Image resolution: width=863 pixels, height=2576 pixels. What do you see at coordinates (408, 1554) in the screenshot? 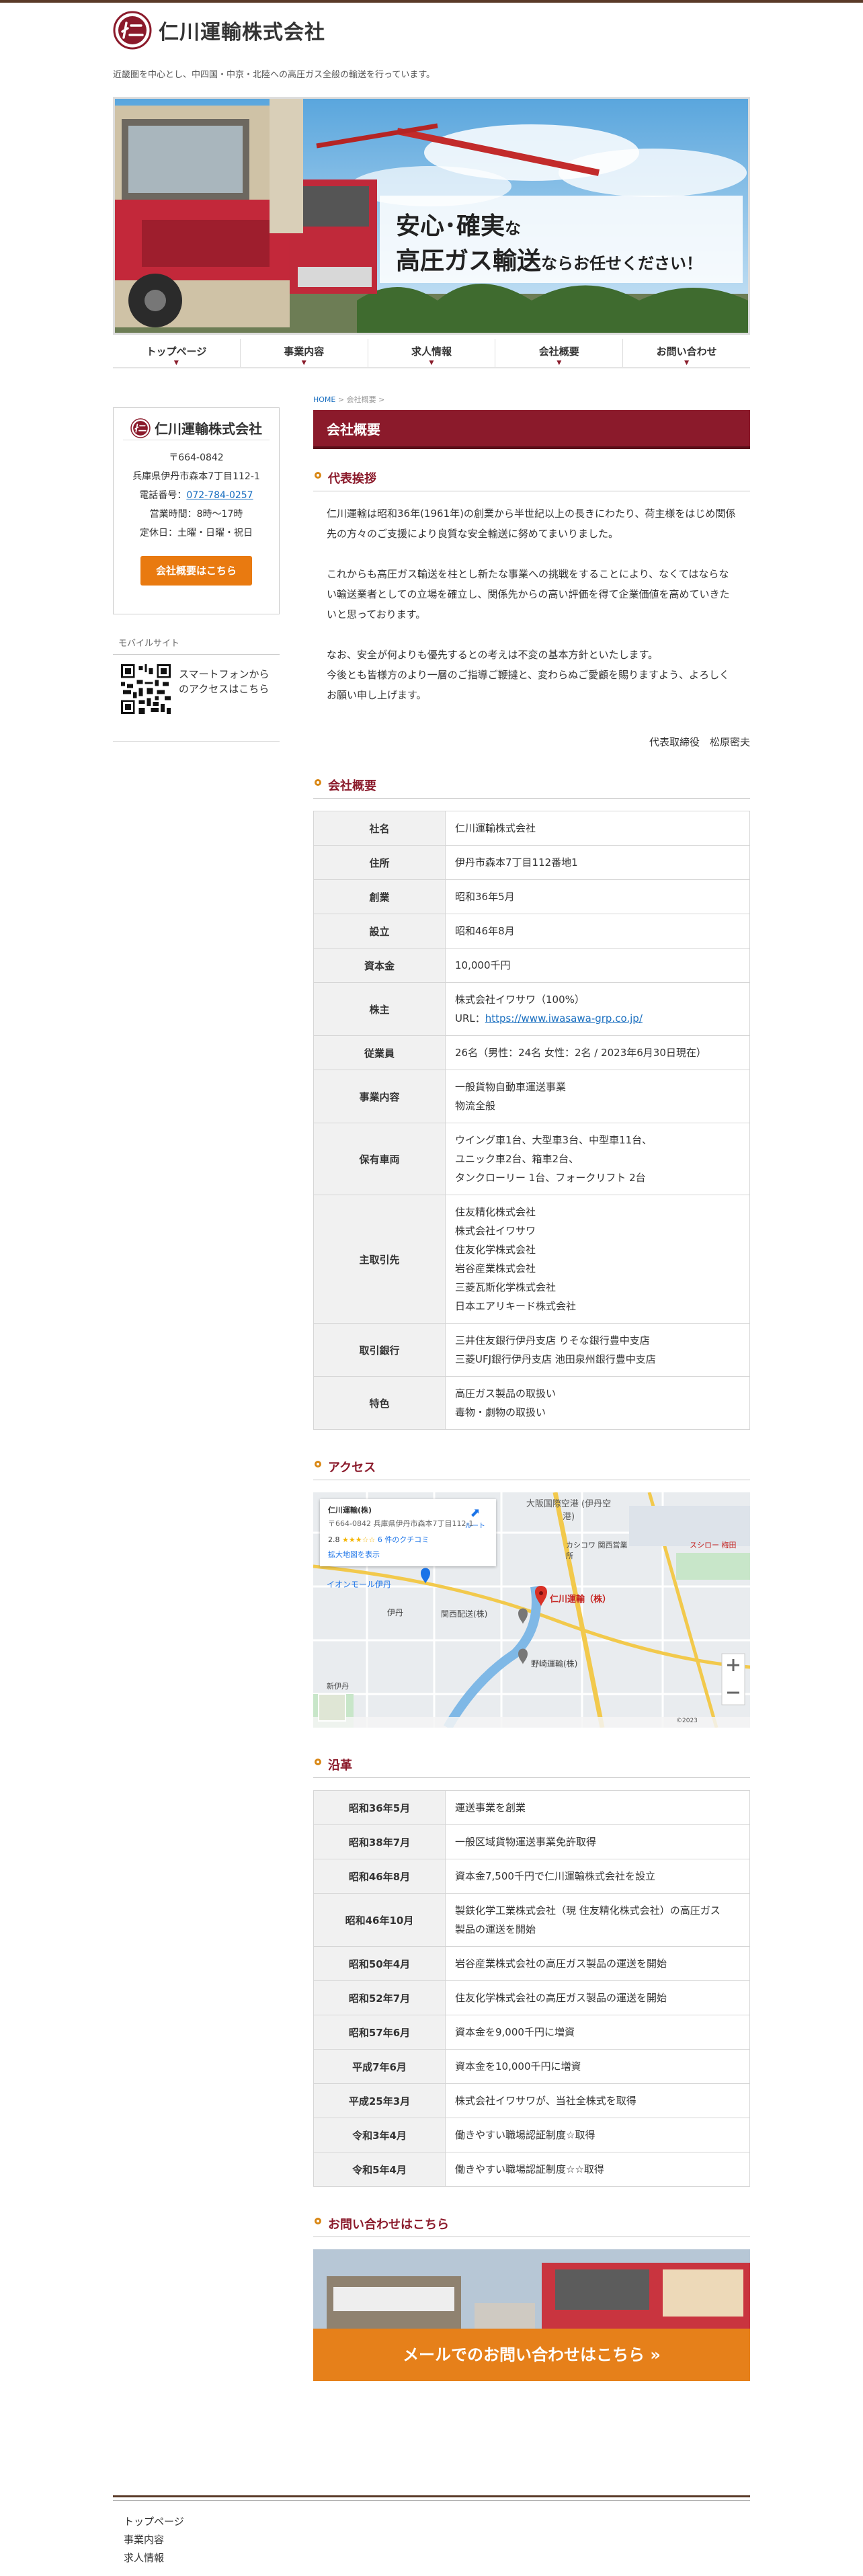
I see `map-enlarge-link: 拡大地図を表示` at bounding box center [408, 1554].